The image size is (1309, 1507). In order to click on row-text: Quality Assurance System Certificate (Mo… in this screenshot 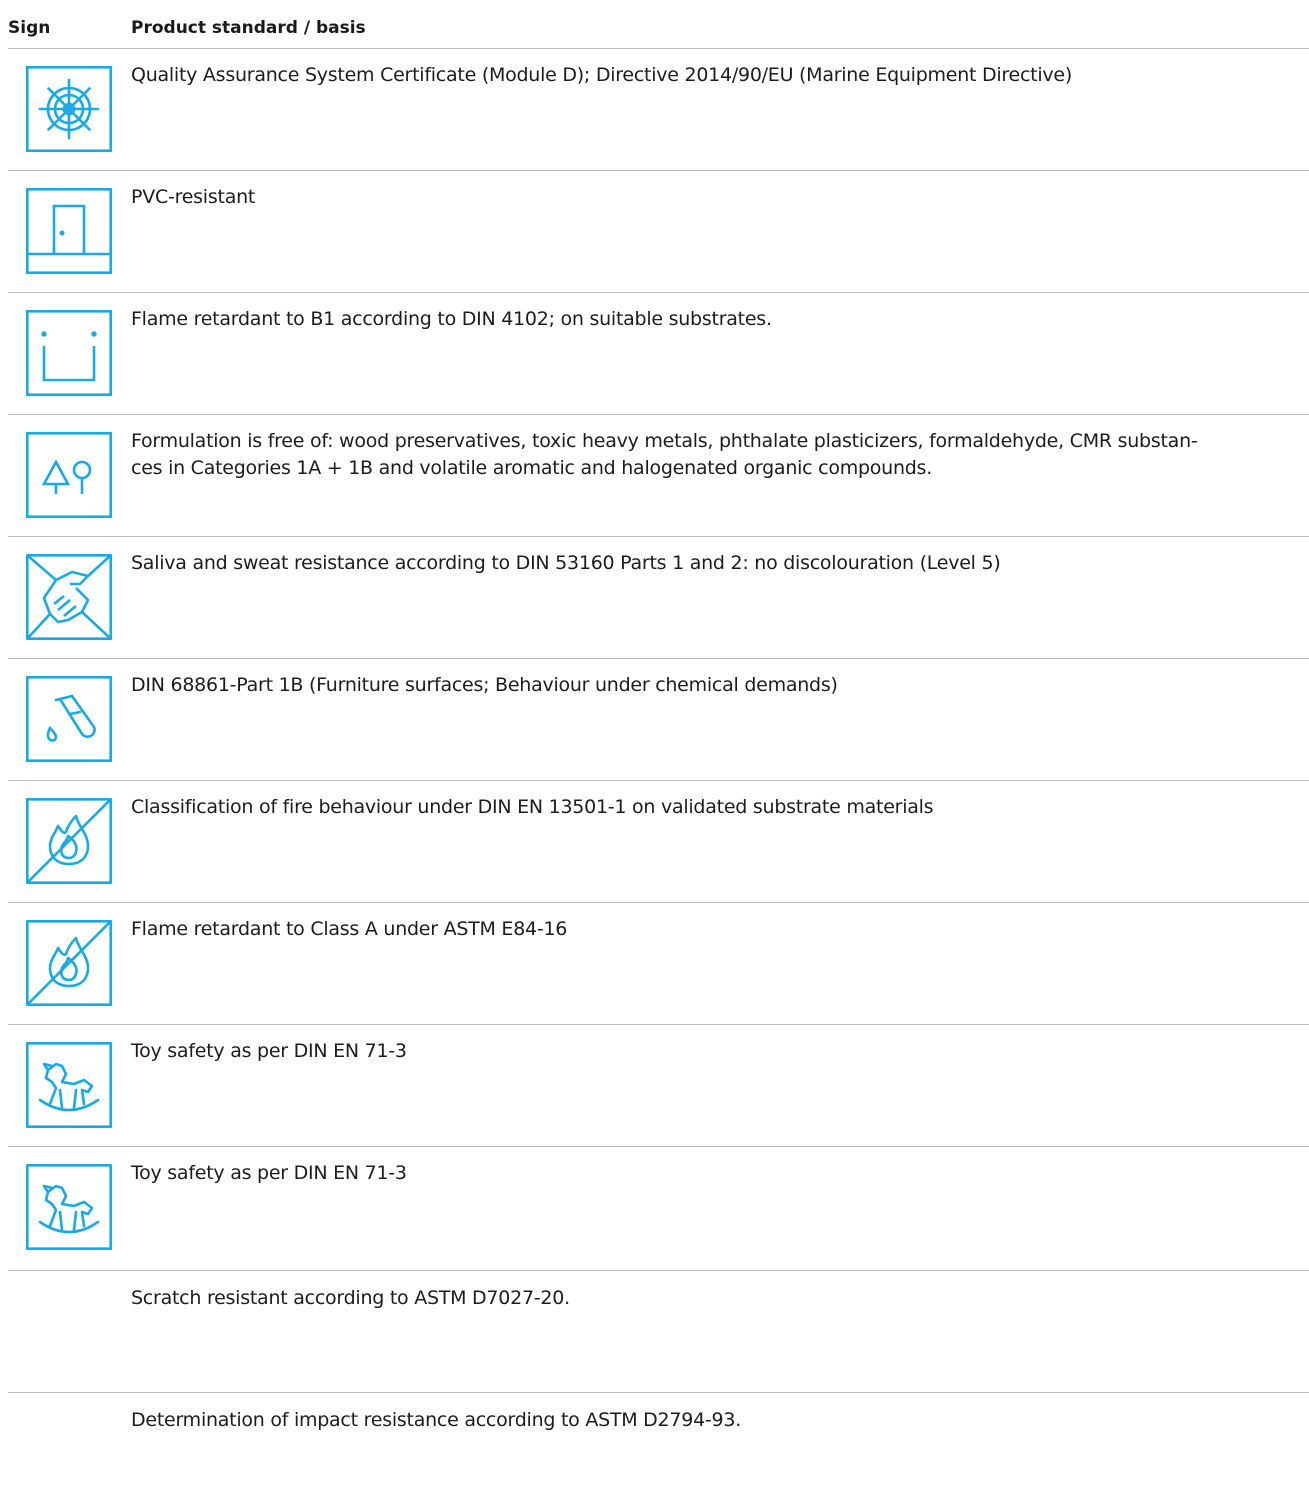, I will do `click(602, 75)`.